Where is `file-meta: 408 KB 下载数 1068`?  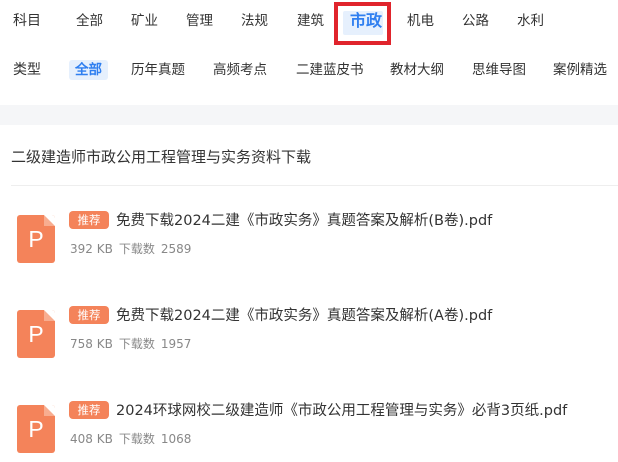
file-meta: 408 KB 下载数 1068 is located at coordinates (133, 438).